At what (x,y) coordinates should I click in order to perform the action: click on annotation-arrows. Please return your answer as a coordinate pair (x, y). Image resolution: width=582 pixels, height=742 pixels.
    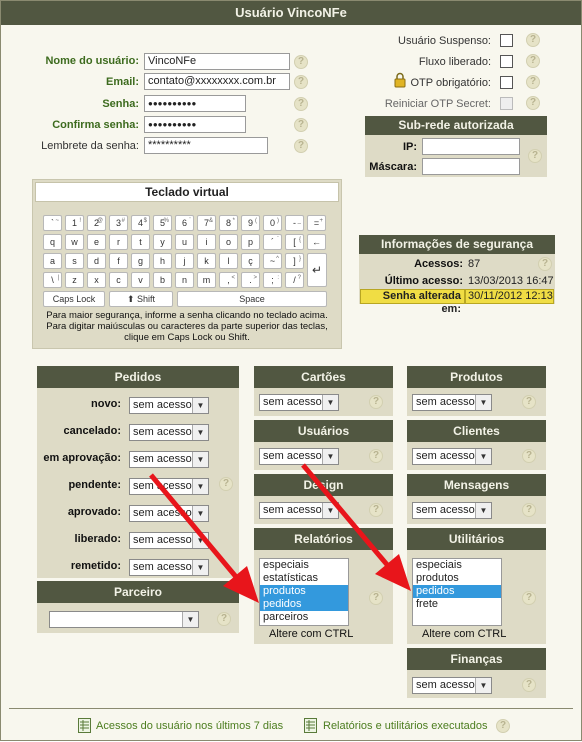
    Looking at the image, I should click on (280, 533).